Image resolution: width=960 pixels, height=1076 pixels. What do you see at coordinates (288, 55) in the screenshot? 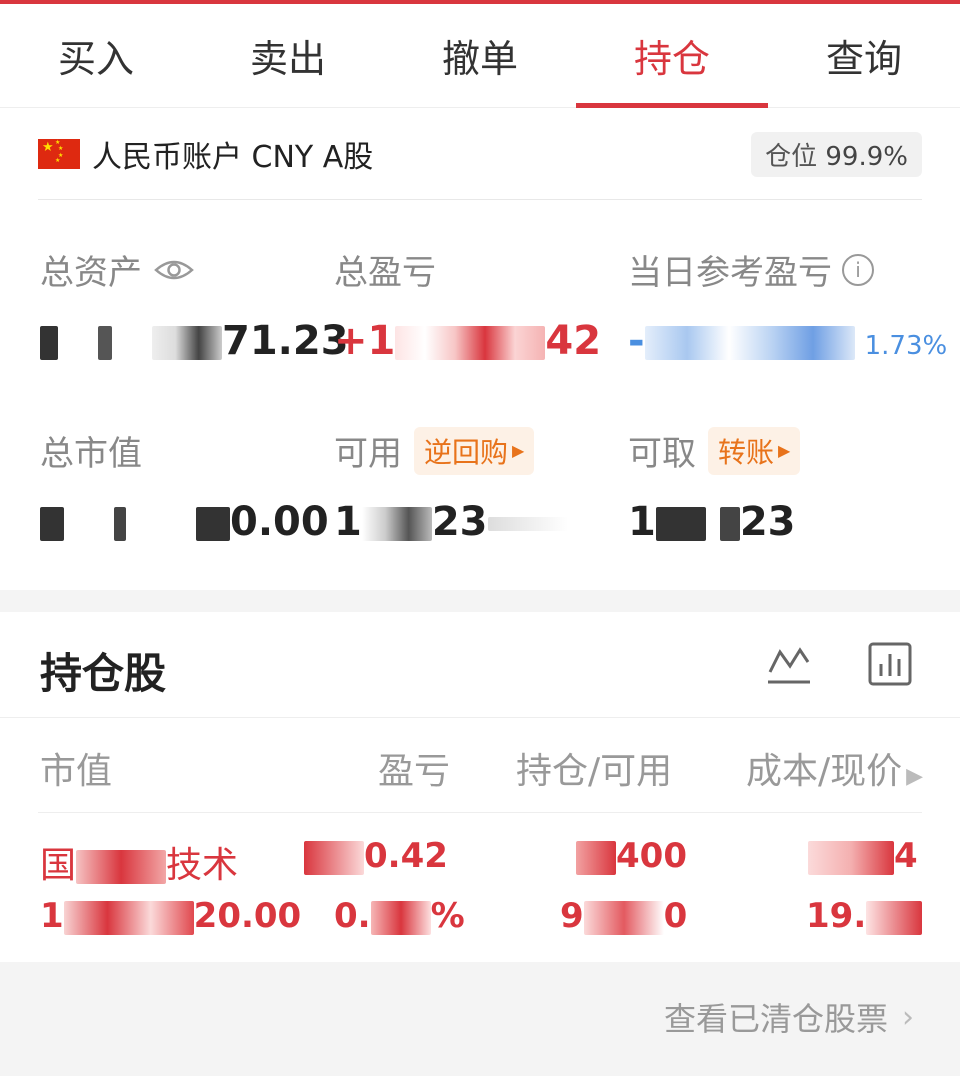
I see `tab-sell: 卖出` at bounding box center [288, 55].